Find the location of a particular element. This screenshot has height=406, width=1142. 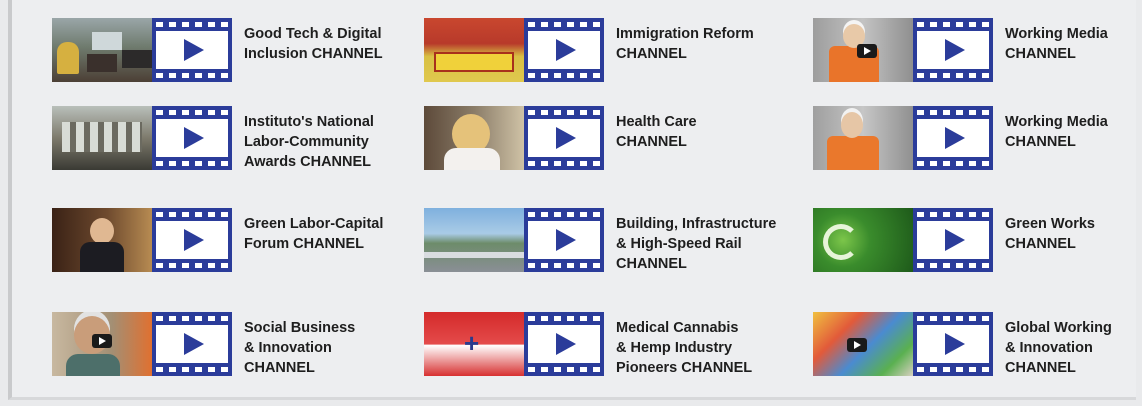

channel-card: Social Business & Innovation CHANNEL is located at coordinates (238, 350).